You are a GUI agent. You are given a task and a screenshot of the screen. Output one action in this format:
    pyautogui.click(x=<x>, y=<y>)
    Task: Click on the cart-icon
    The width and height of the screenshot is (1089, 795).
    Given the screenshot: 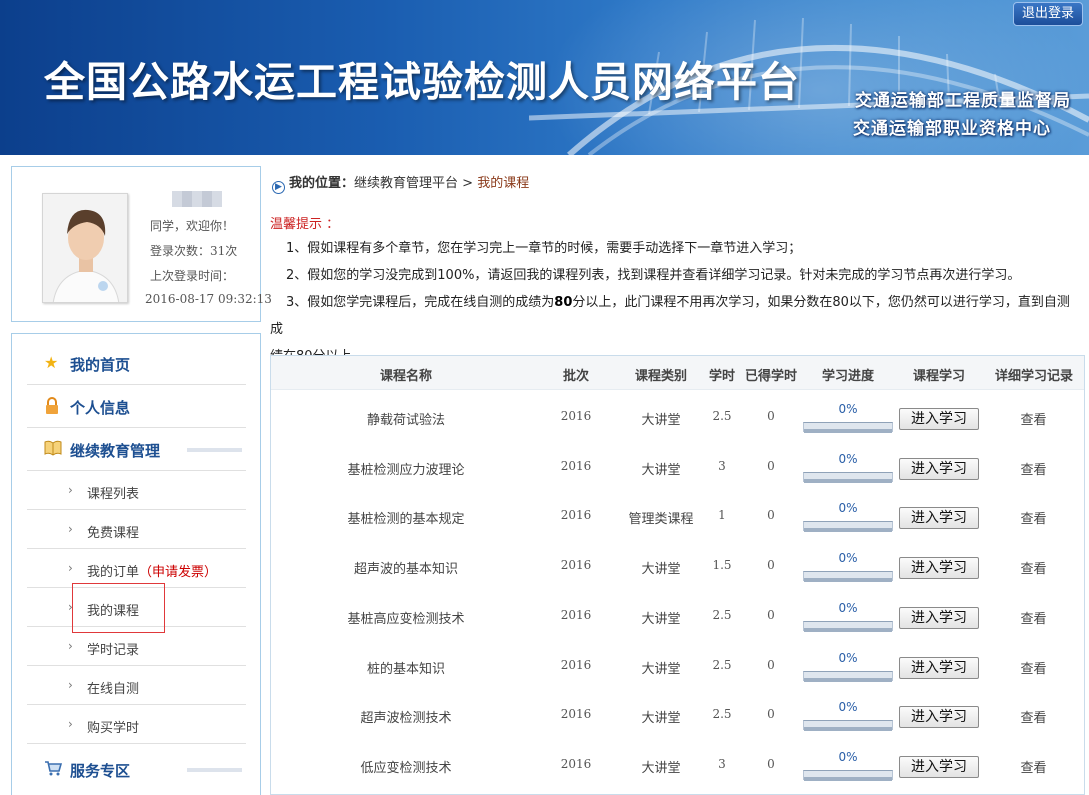 What is the action you would take?
    pyautogui.click(x=53, y=769)
    